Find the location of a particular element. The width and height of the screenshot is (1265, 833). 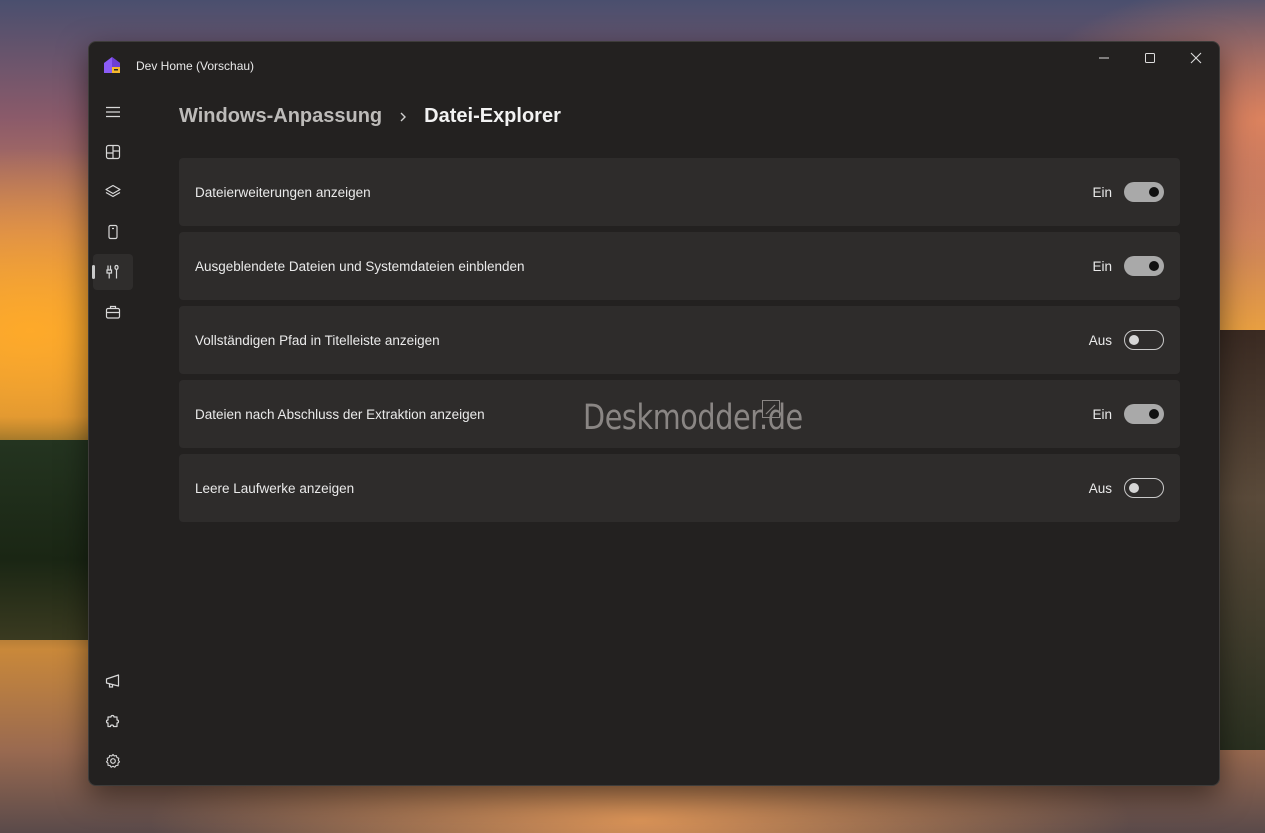

menu-icon is located at coordinates (113, 112).